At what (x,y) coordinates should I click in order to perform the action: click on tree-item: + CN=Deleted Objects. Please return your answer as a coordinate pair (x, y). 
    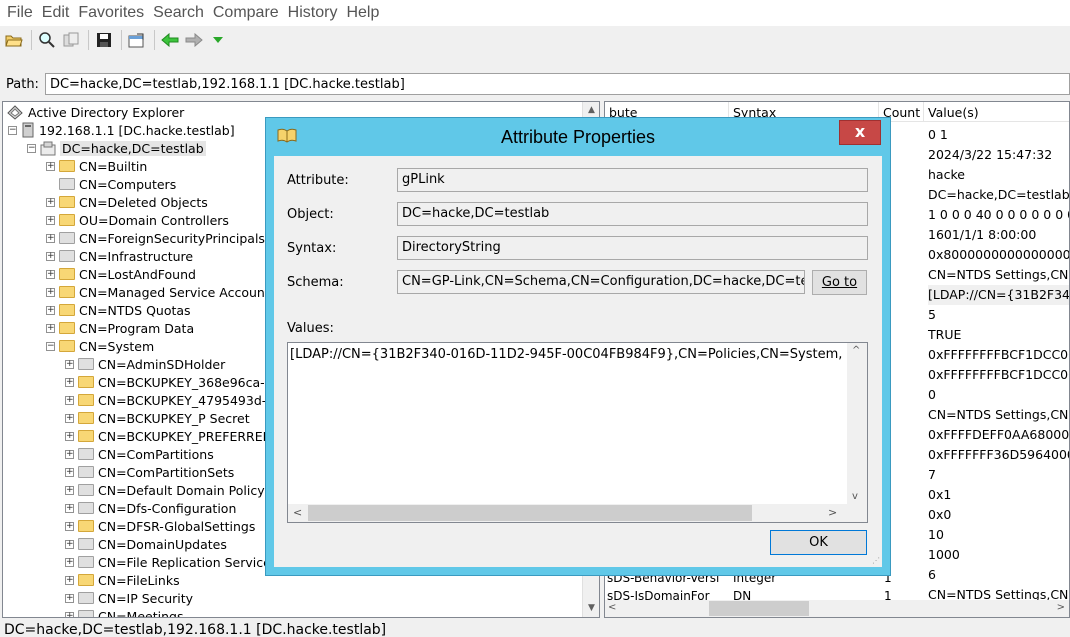
    Looking at the image, I should click on (127, 202).